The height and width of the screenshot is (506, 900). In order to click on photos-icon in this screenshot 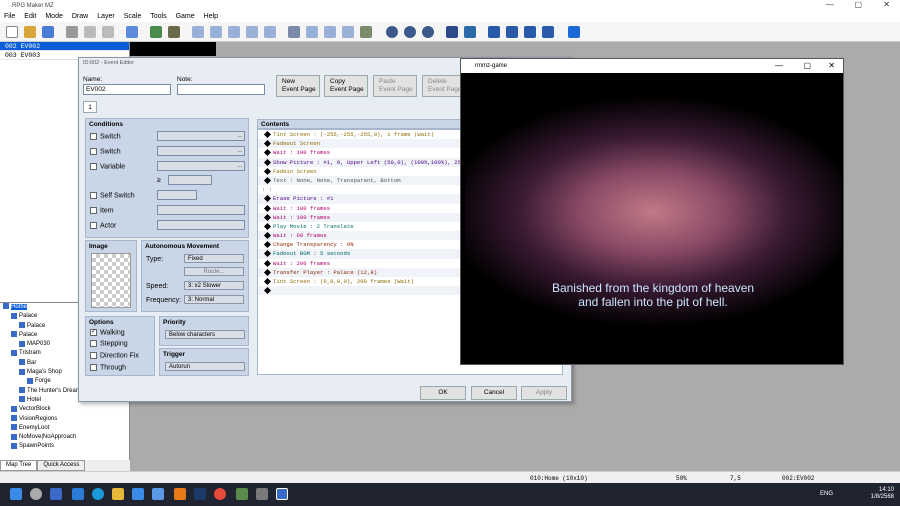, I will do `click(158, 494)`.